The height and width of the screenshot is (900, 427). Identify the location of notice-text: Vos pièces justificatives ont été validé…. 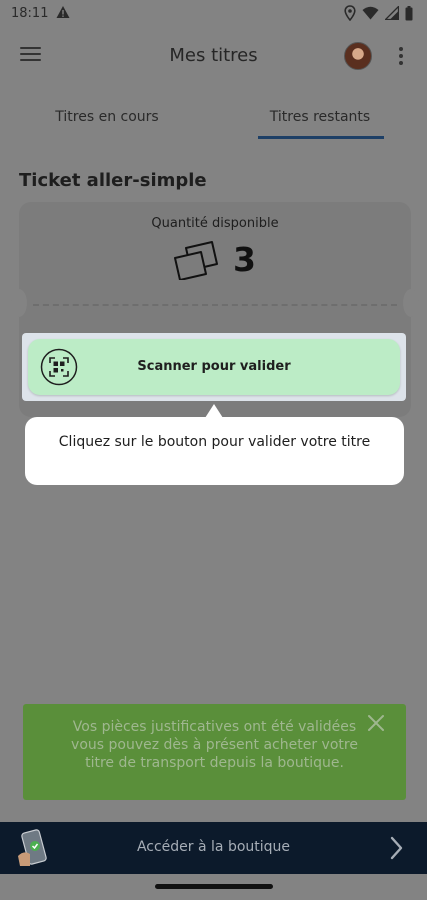
(214, 745).